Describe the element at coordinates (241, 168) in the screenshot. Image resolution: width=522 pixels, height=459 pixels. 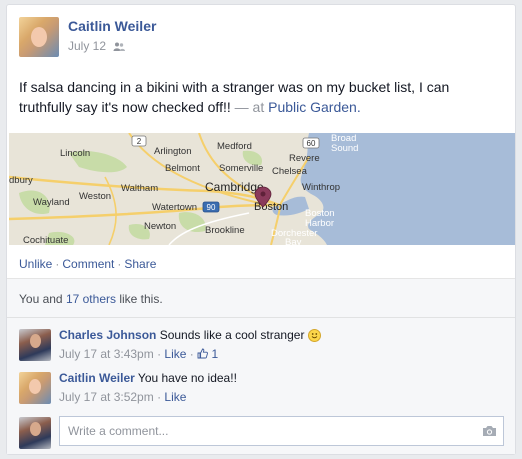
I see `map-label-somerville: Somerville` at that location.